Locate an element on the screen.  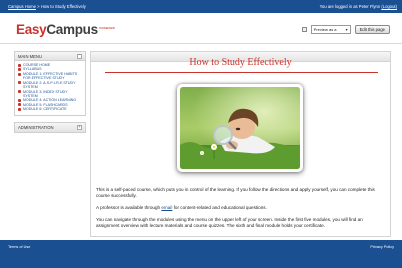
preview-checkbox is located at coordinates (304, 29).